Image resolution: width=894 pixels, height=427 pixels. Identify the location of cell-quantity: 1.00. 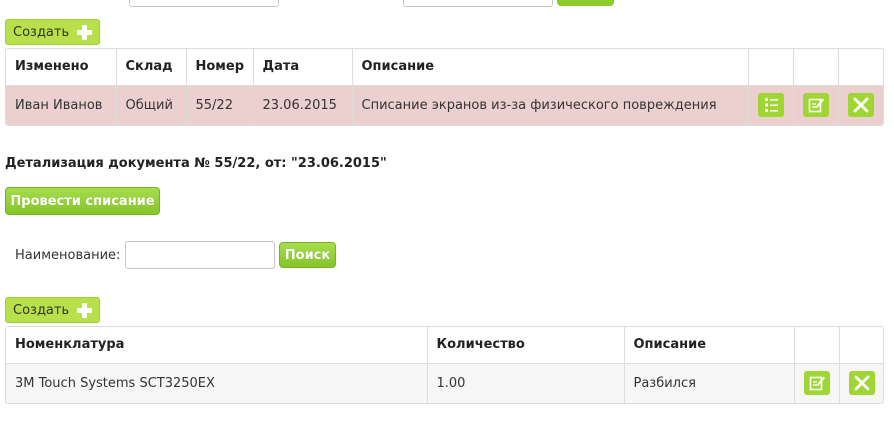
(526, 383).